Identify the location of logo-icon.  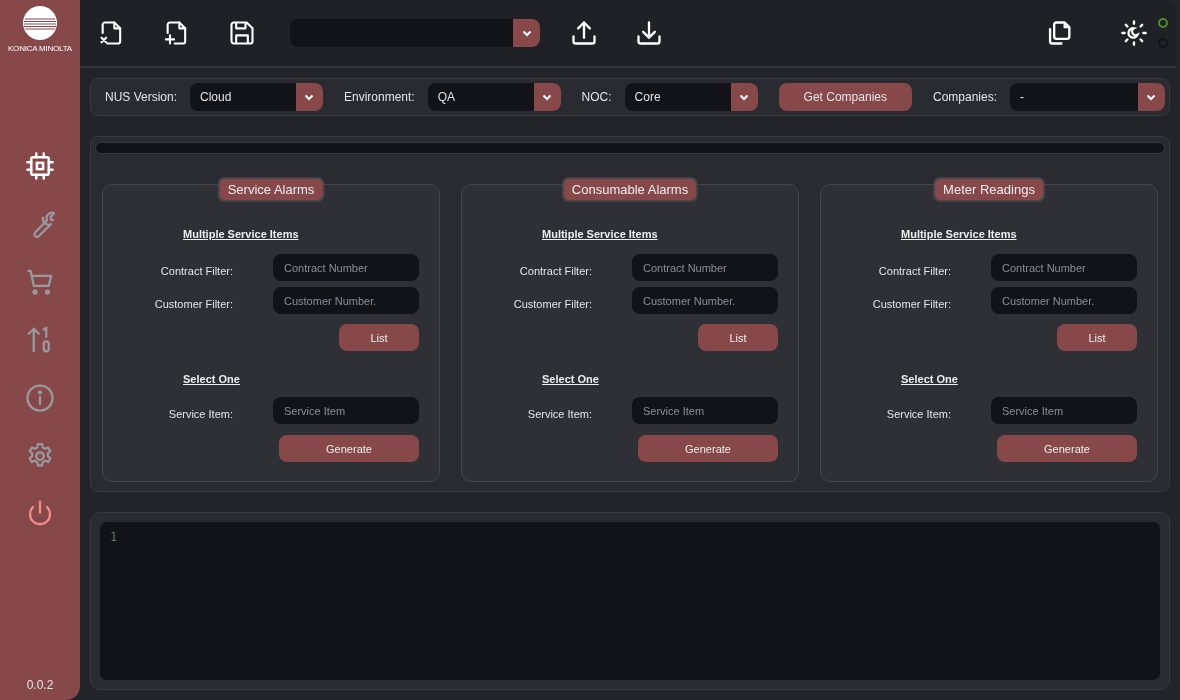
(40, 23).